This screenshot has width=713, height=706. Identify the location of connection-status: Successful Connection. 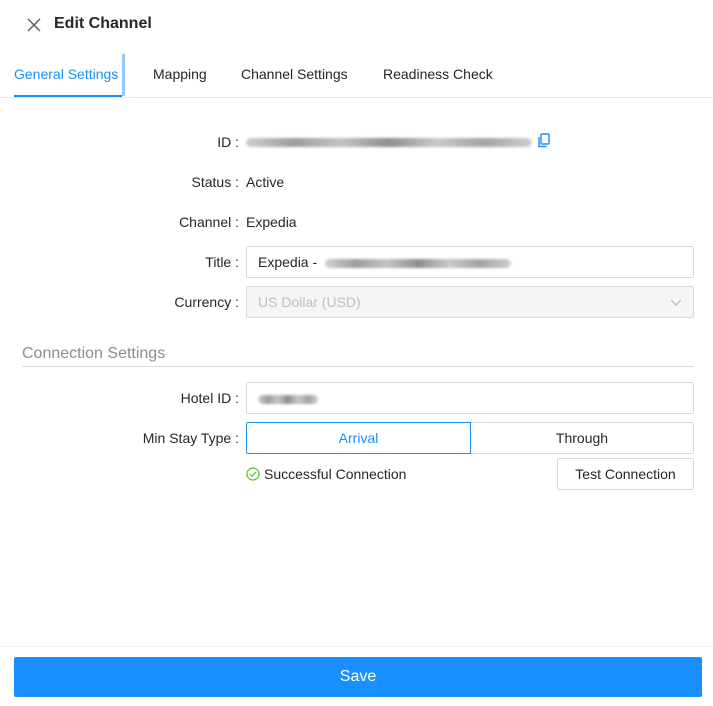
(326, 474).